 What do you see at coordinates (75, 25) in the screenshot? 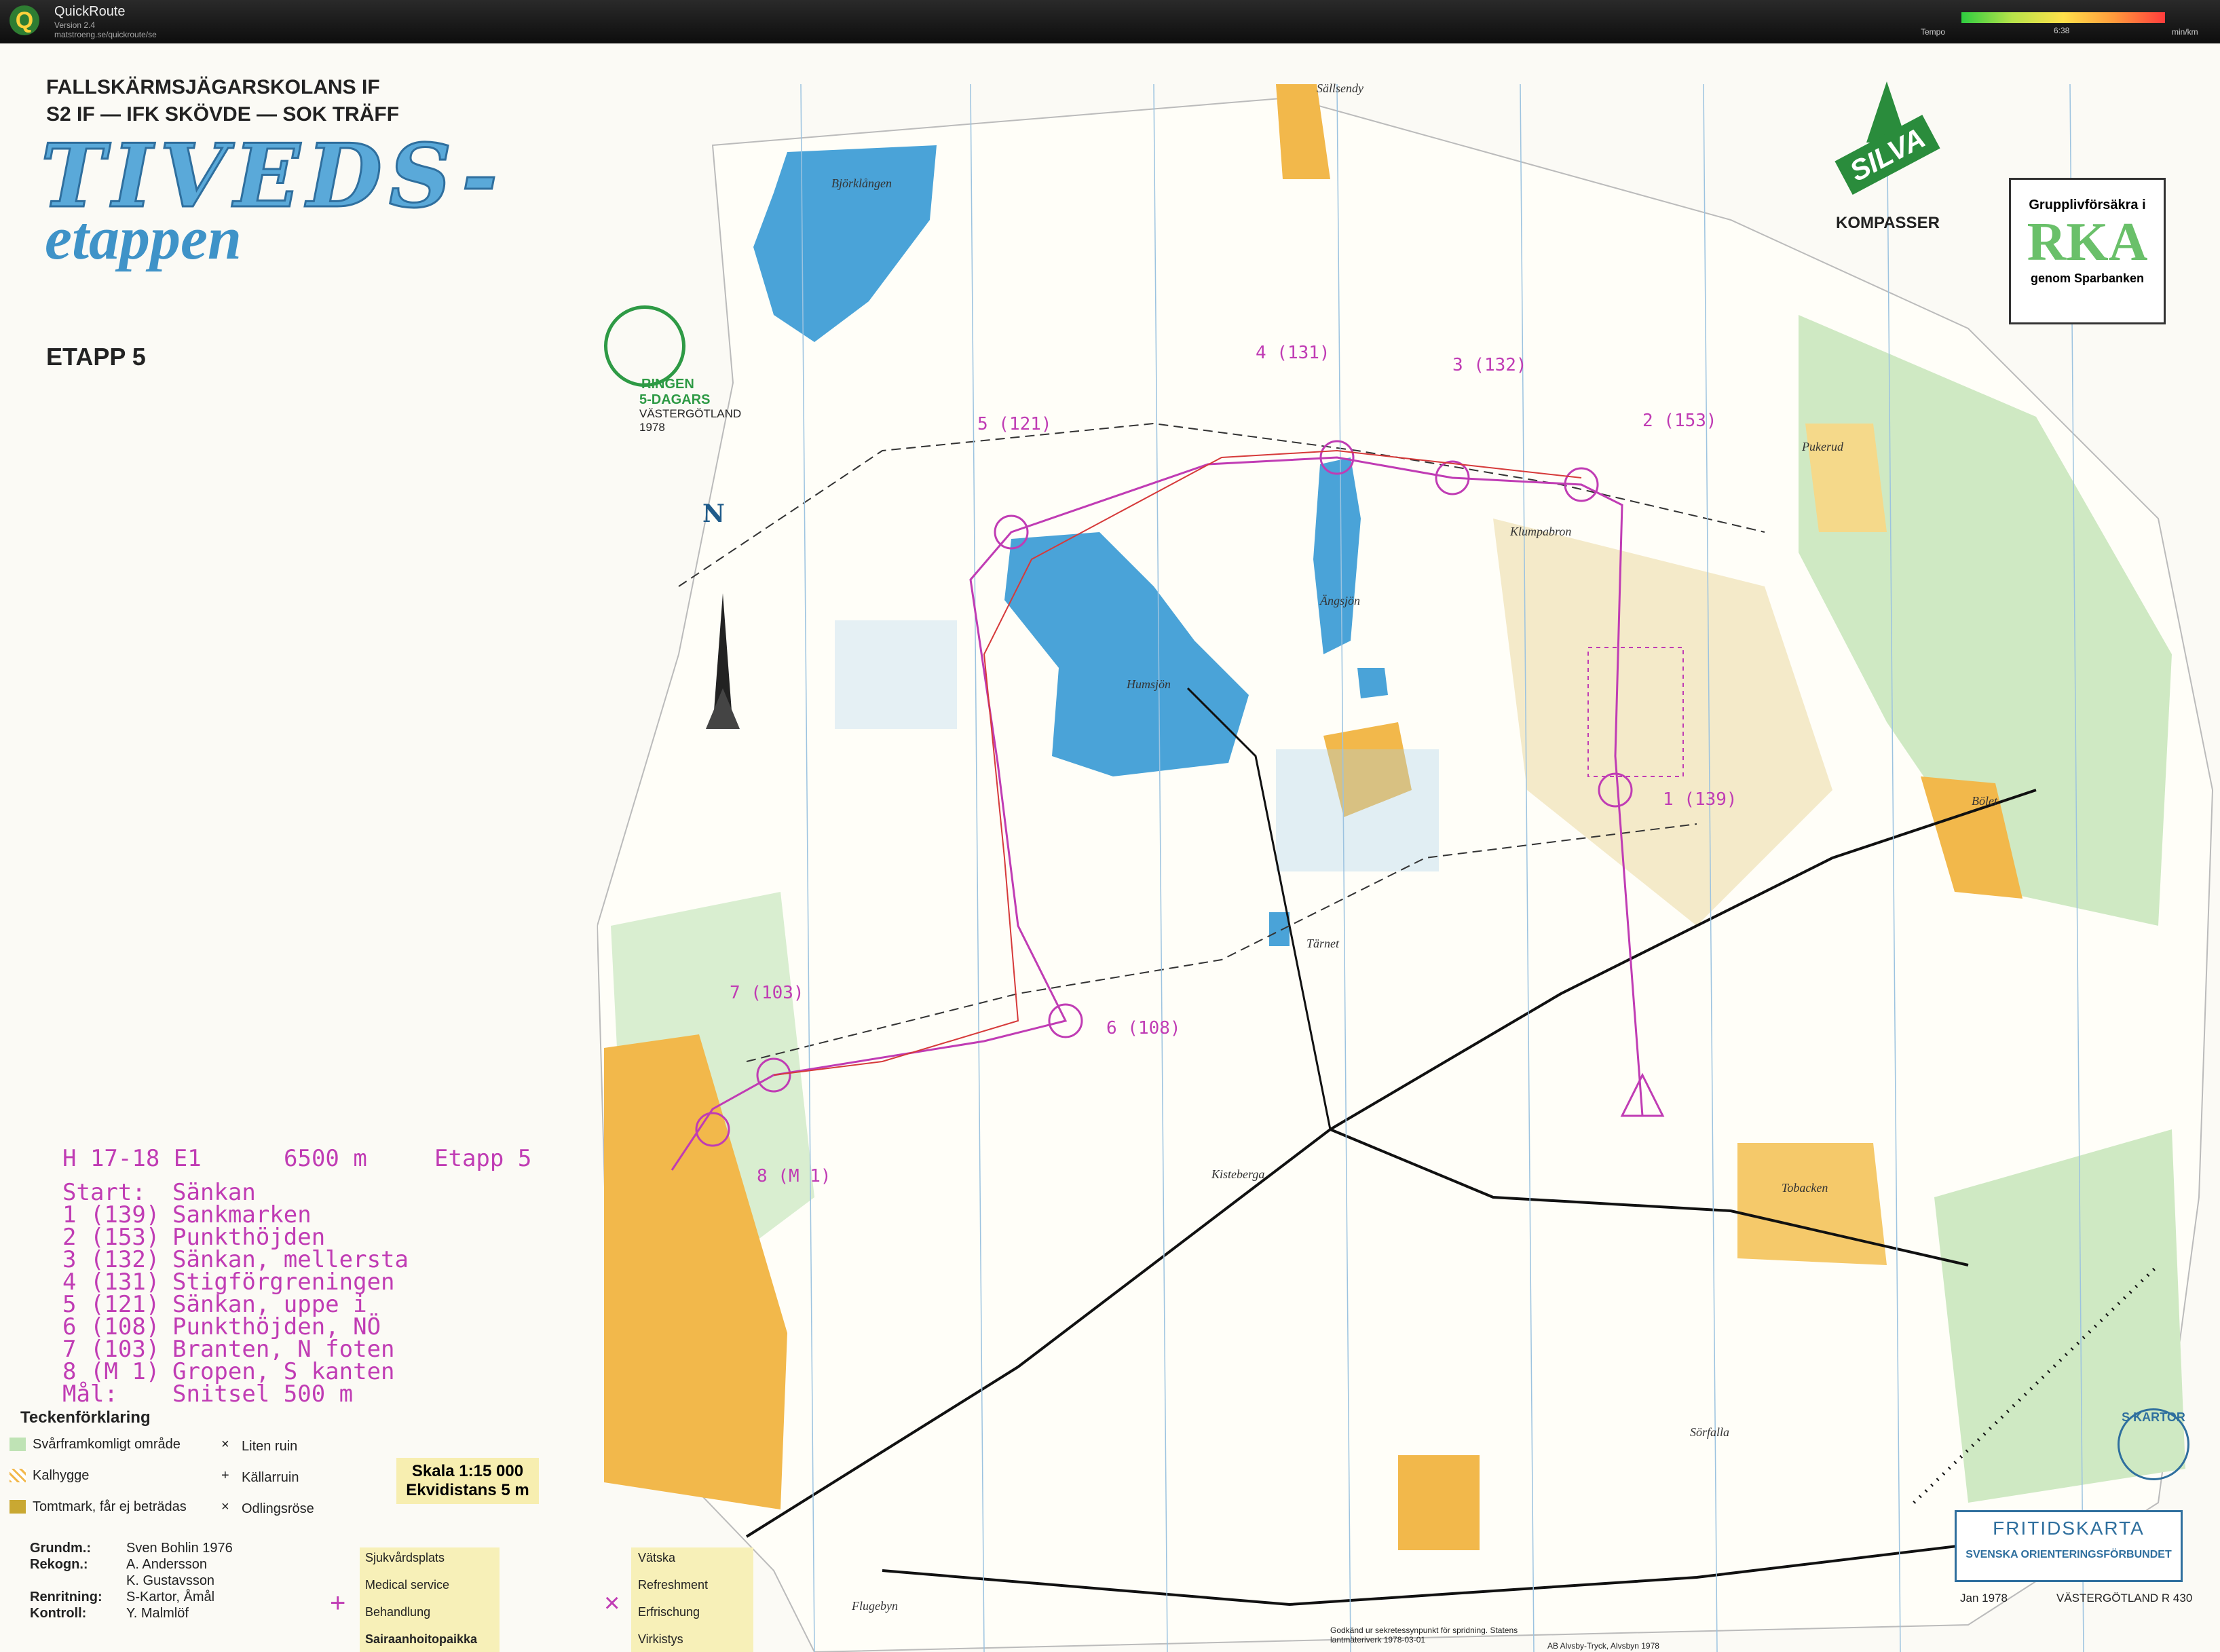
I see `app-version: Version 2.4` at bounding box center [75, 25].